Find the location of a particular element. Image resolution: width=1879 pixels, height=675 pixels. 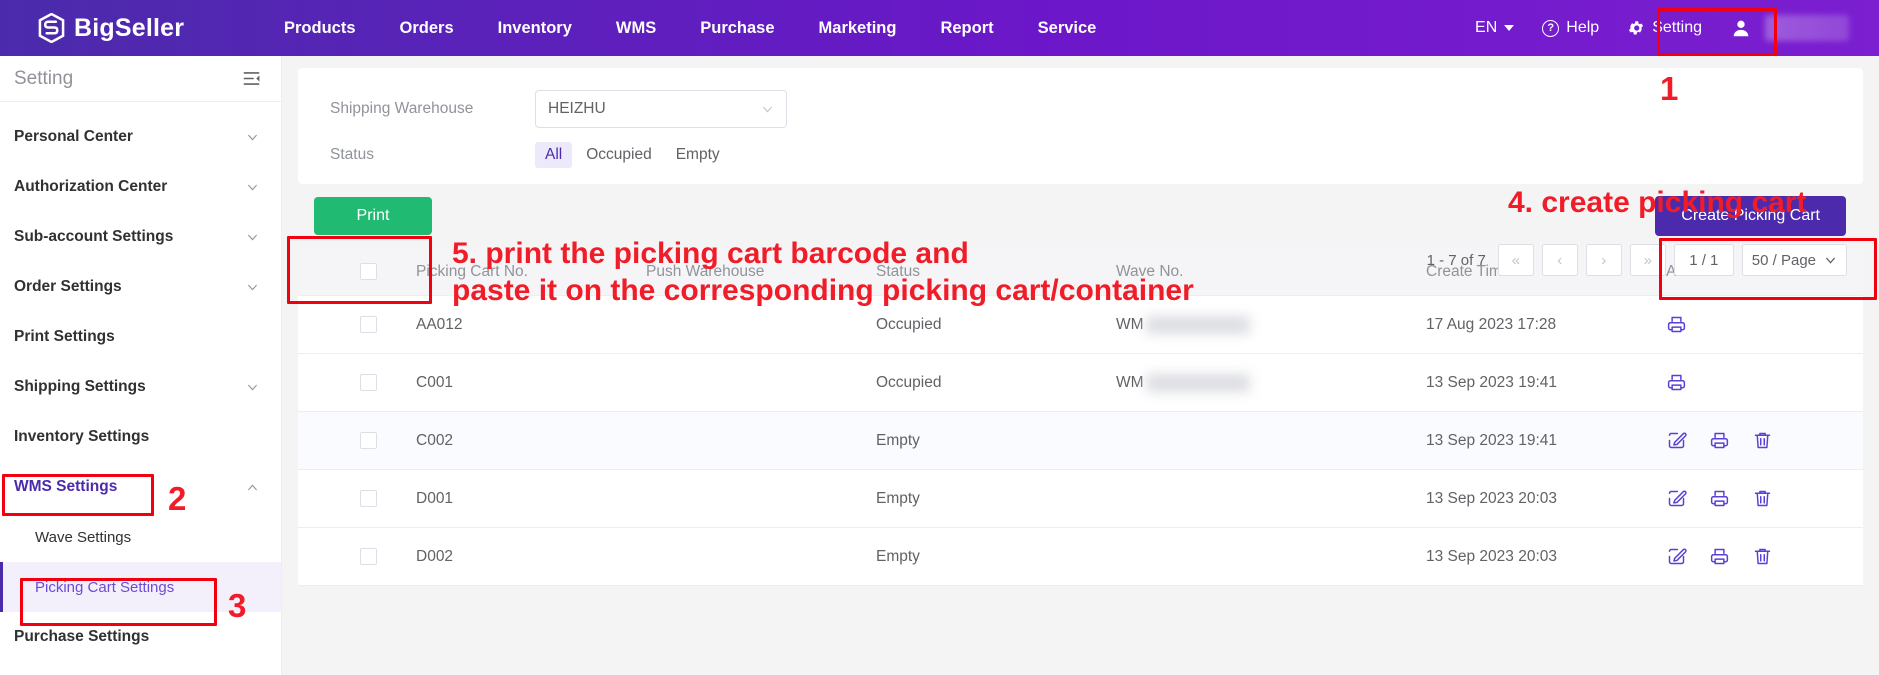

sidebar-item-label: WMS Settings is located at coordinates (66, 486).